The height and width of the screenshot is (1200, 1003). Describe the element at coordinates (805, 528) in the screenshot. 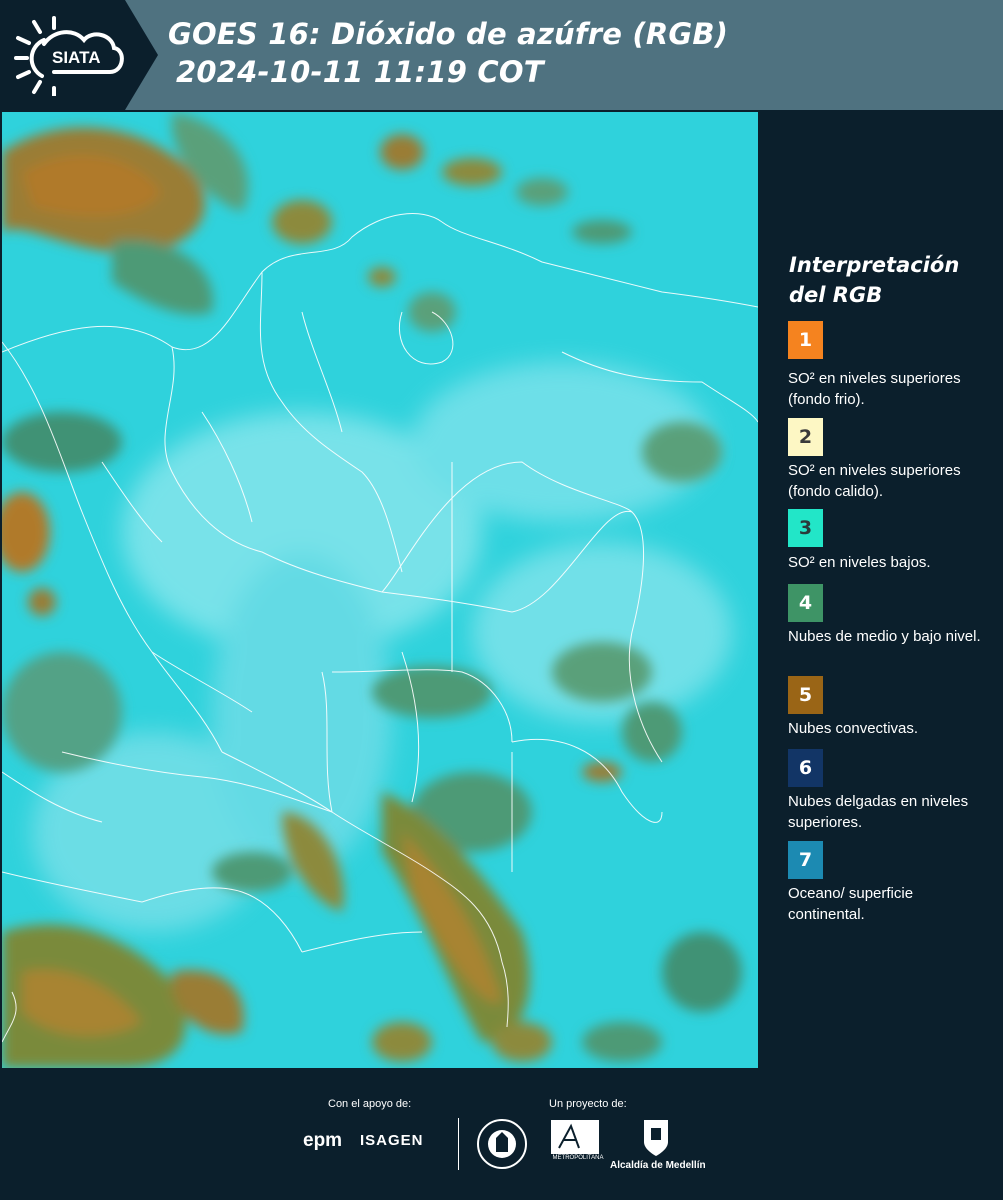

I see `legend-swatch-3: 3` at that location.